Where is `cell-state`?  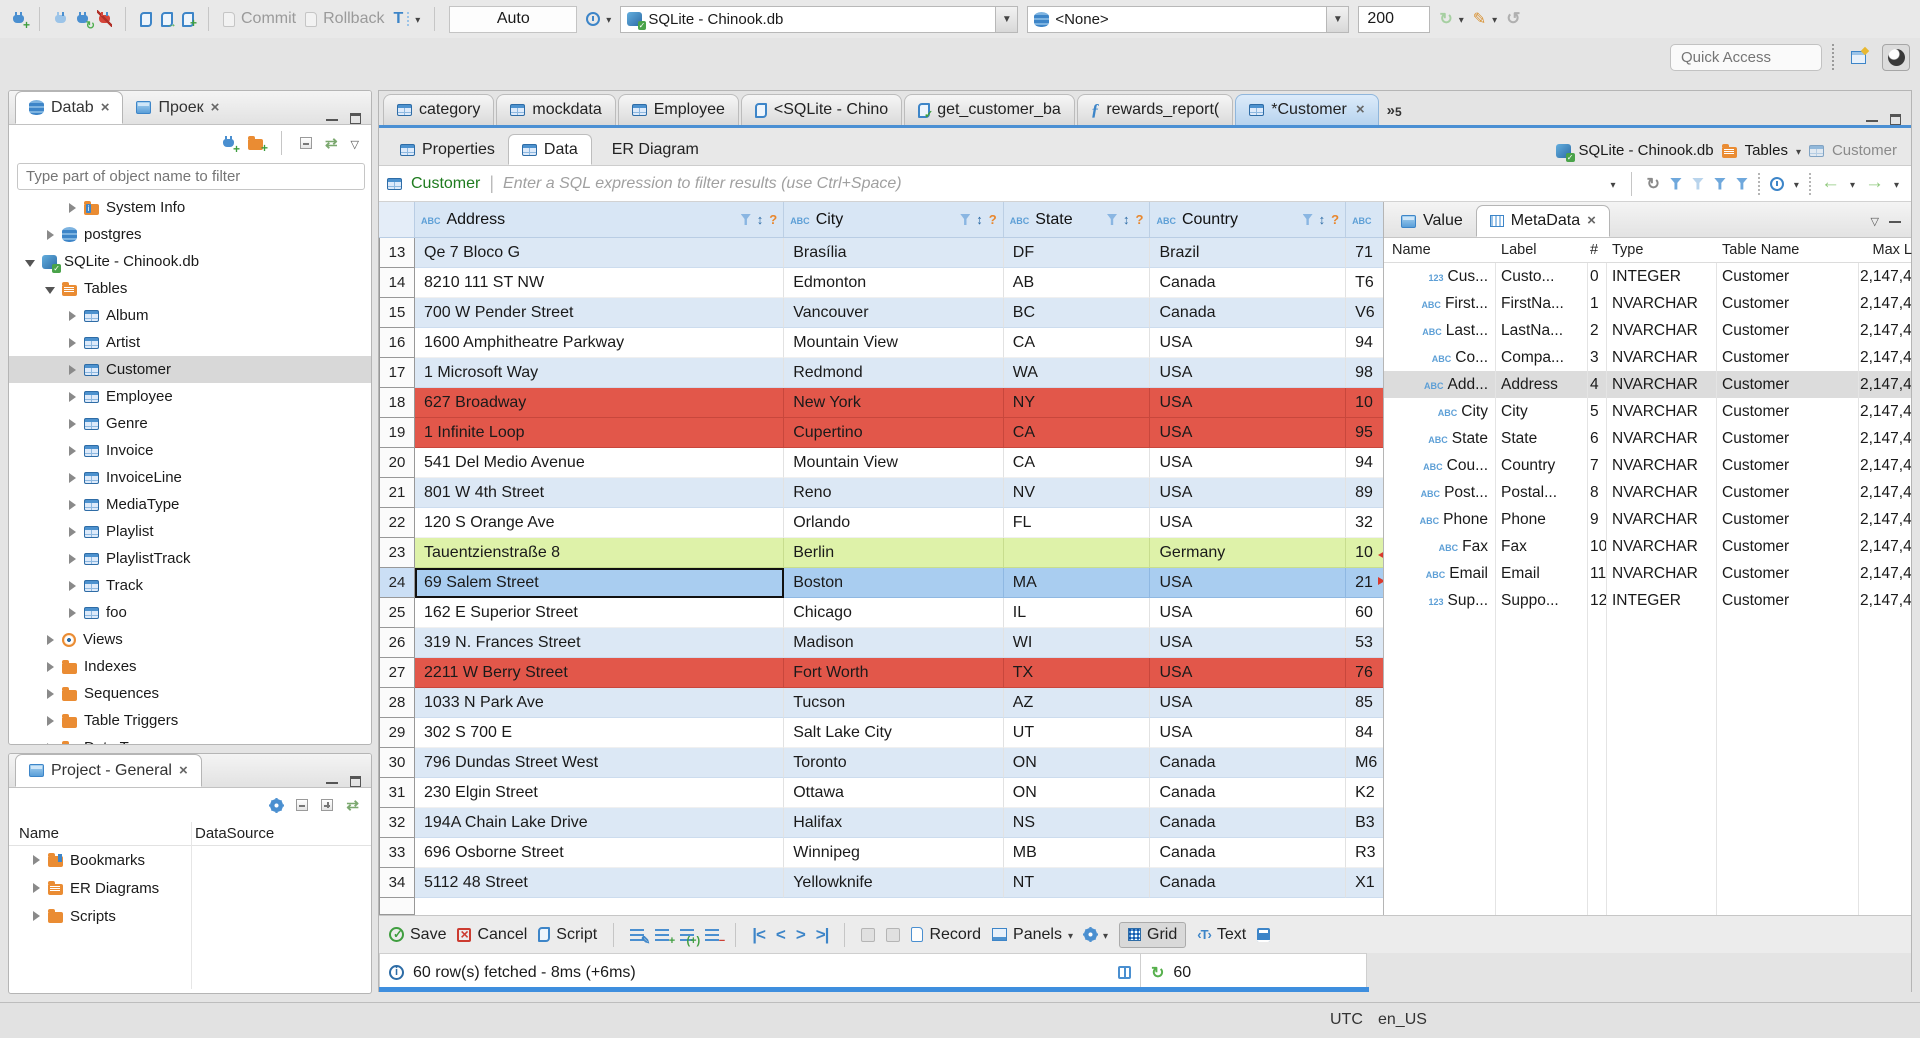
cell-state is located at coordinates (1077, 553).